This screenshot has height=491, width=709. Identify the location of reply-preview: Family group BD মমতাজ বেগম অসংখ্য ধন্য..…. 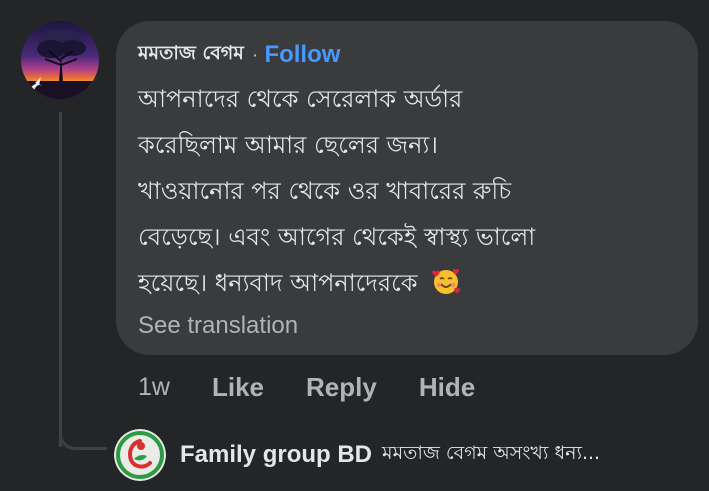
(357, 455).